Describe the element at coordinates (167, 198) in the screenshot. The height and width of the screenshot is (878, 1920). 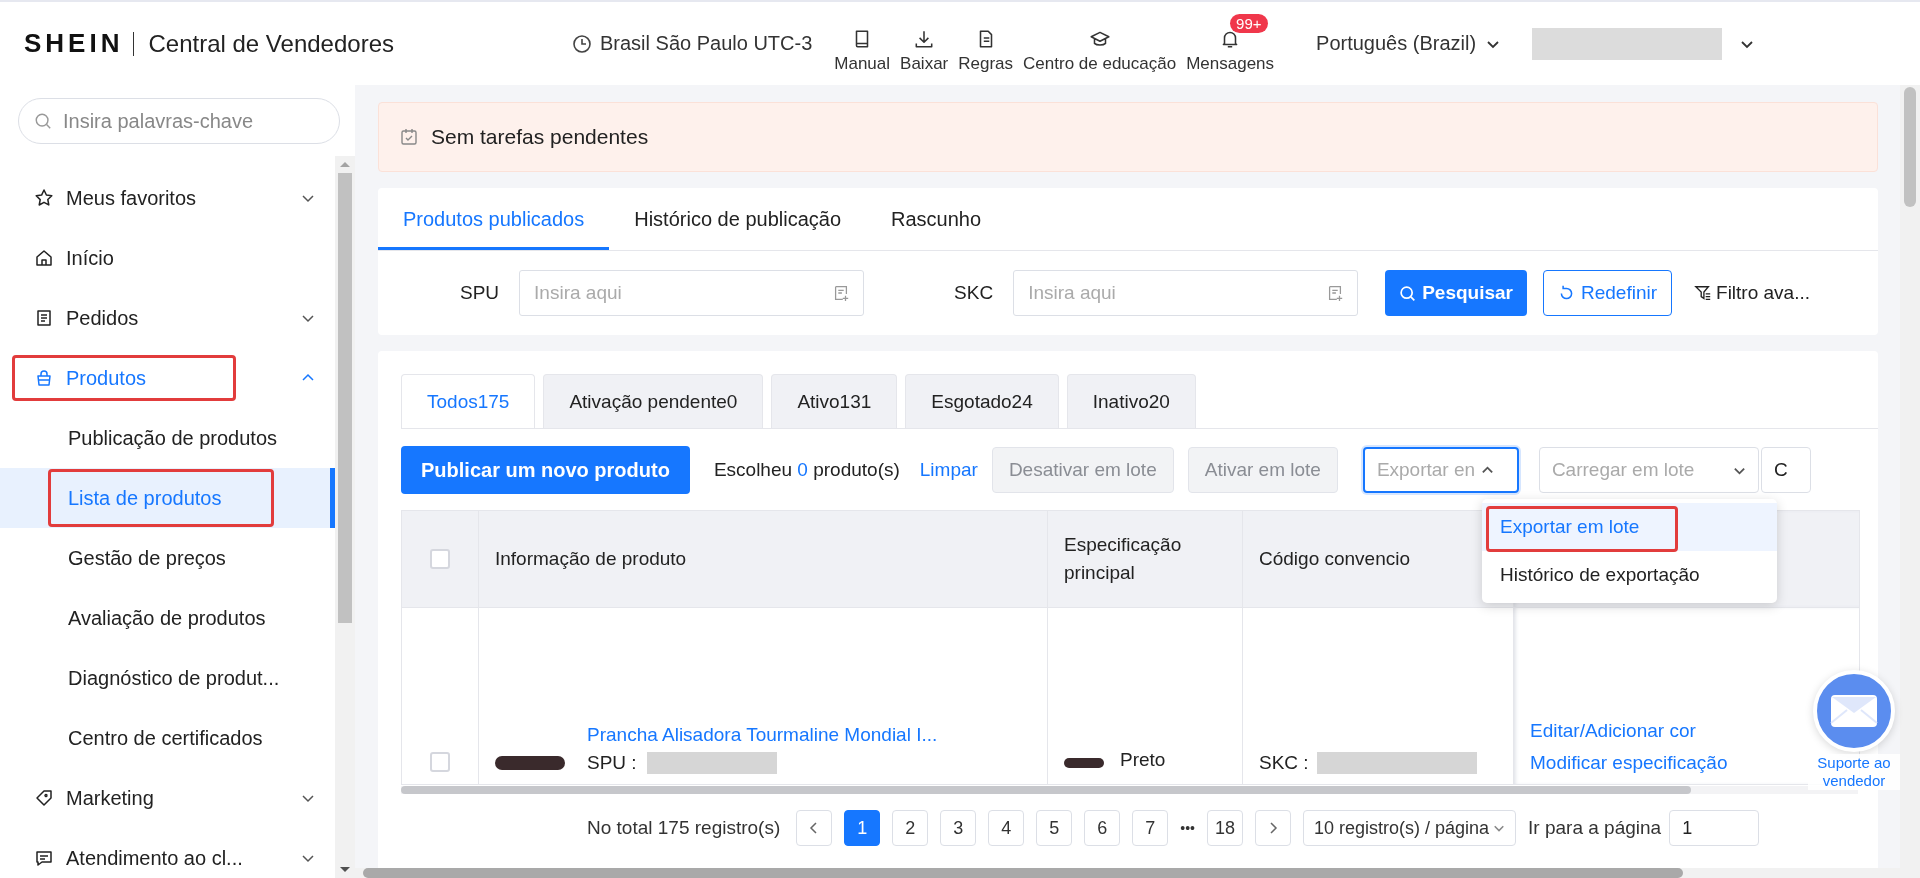
I see `sidebar-item: Meus favoritos` at that location.